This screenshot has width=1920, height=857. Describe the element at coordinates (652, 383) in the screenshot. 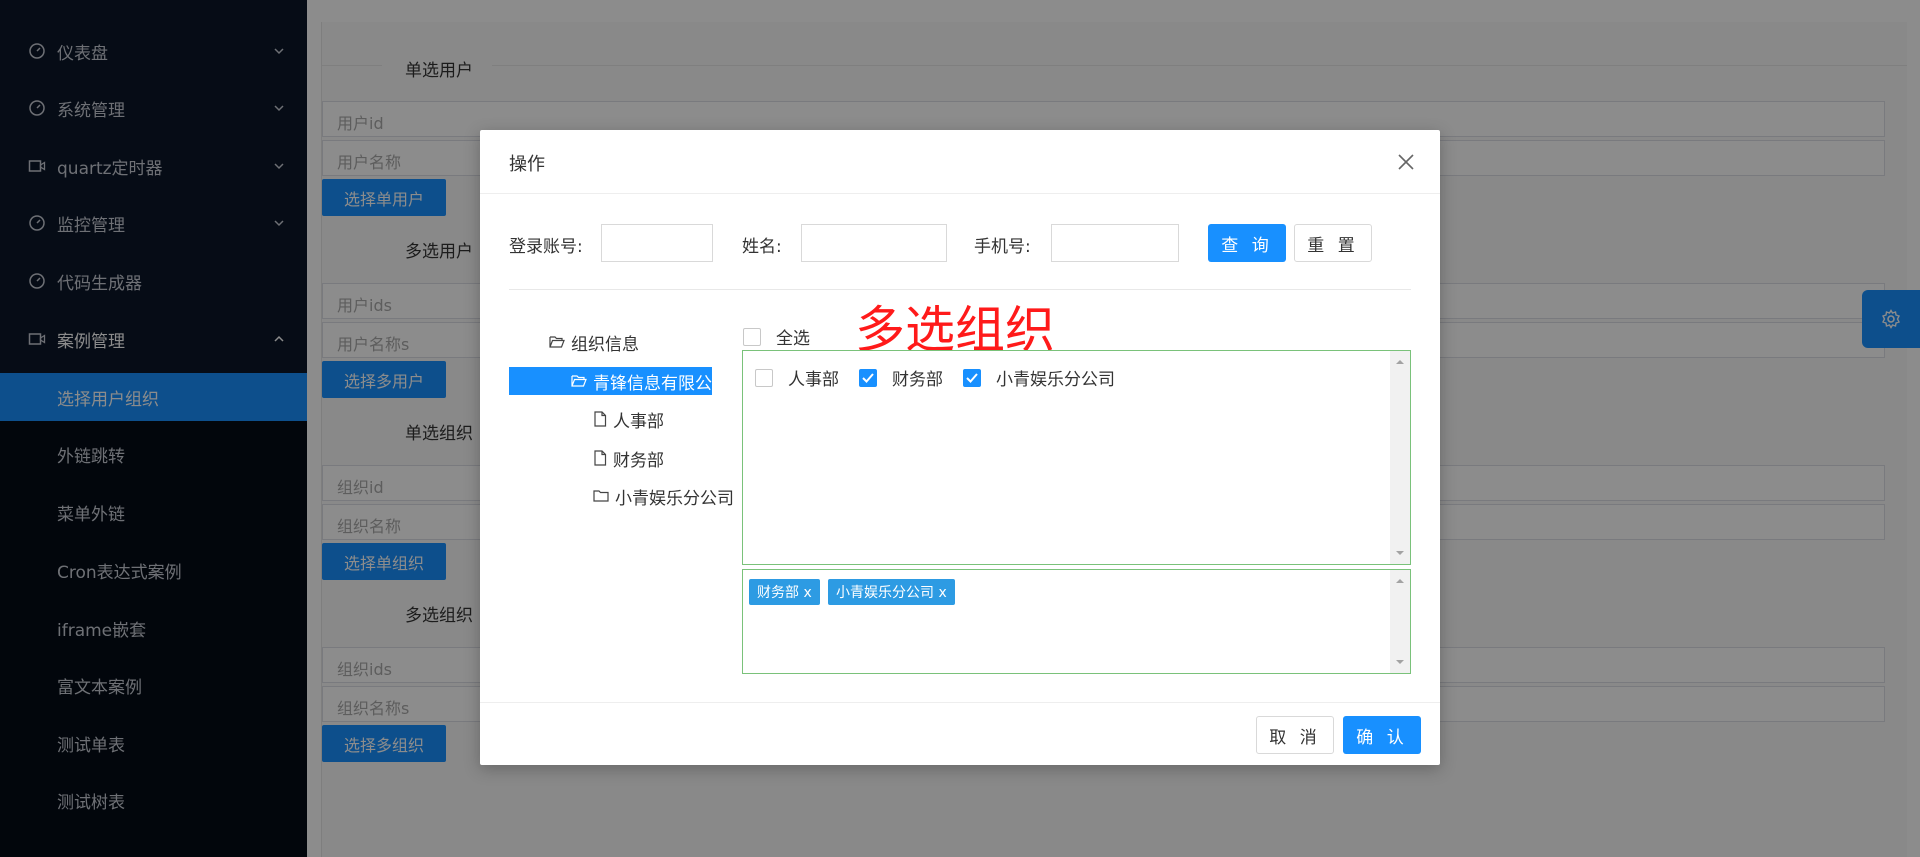

I see `tree-label: 青锋信息有限公` at that location.